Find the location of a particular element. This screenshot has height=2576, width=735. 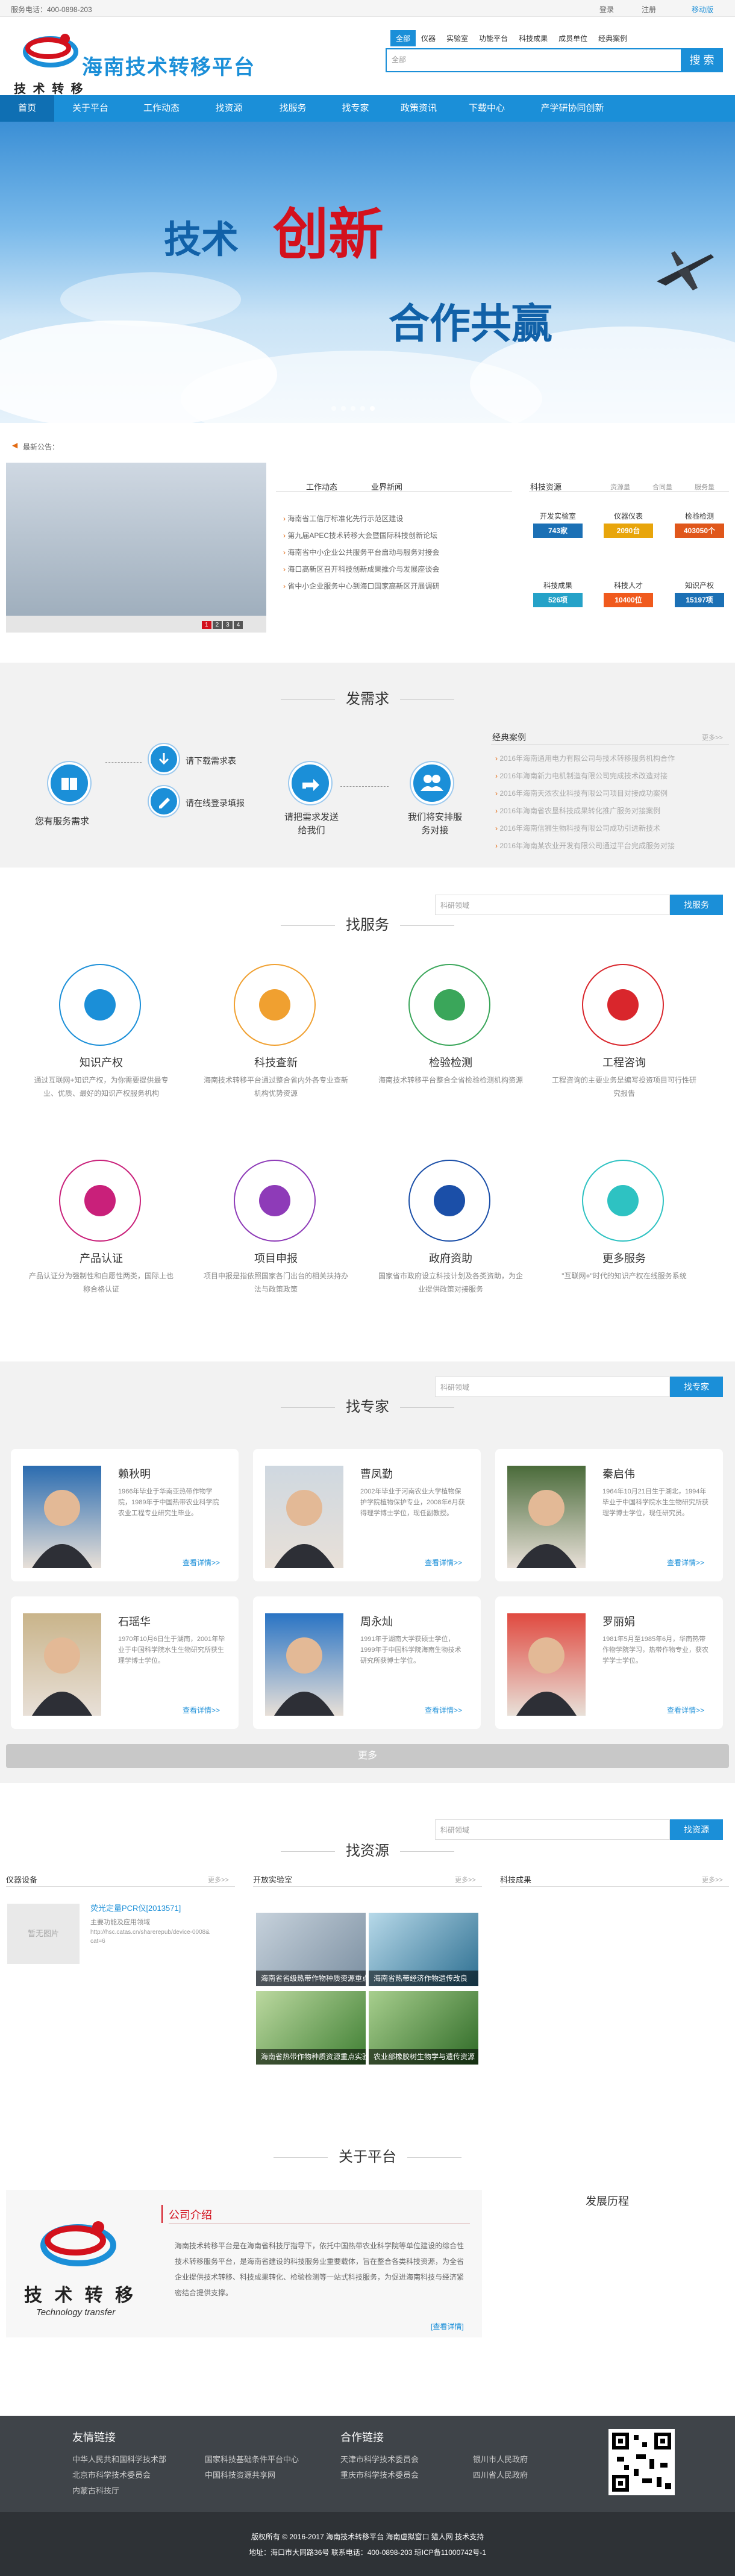

search-button: 搜 索 is located at coordinates (702, 60).